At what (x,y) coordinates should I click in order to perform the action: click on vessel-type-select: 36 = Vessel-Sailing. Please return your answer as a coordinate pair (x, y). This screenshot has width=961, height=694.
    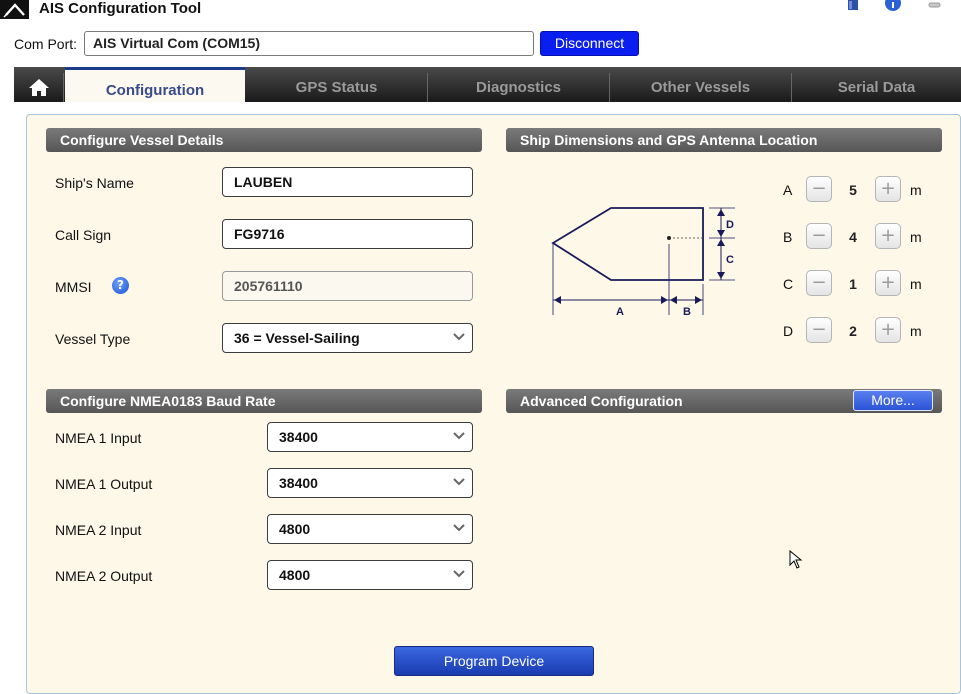
    Looking at the image, I should click on (347, 338).